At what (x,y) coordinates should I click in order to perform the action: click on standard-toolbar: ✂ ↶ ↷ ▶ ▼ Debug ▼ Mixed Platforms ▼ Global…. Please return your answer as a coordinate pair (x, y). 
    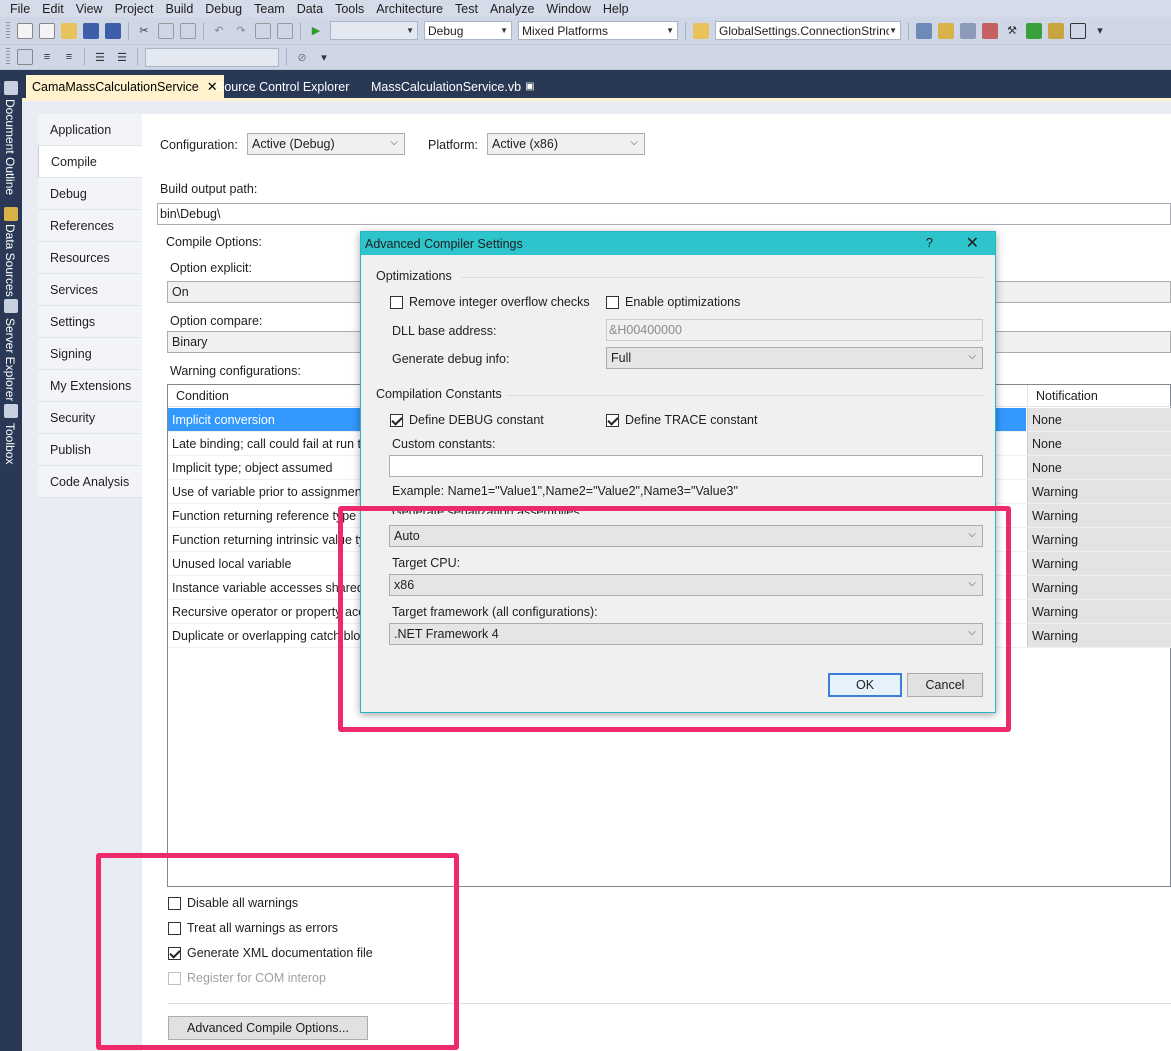
    Looking at the image, I should click on (585, 31).